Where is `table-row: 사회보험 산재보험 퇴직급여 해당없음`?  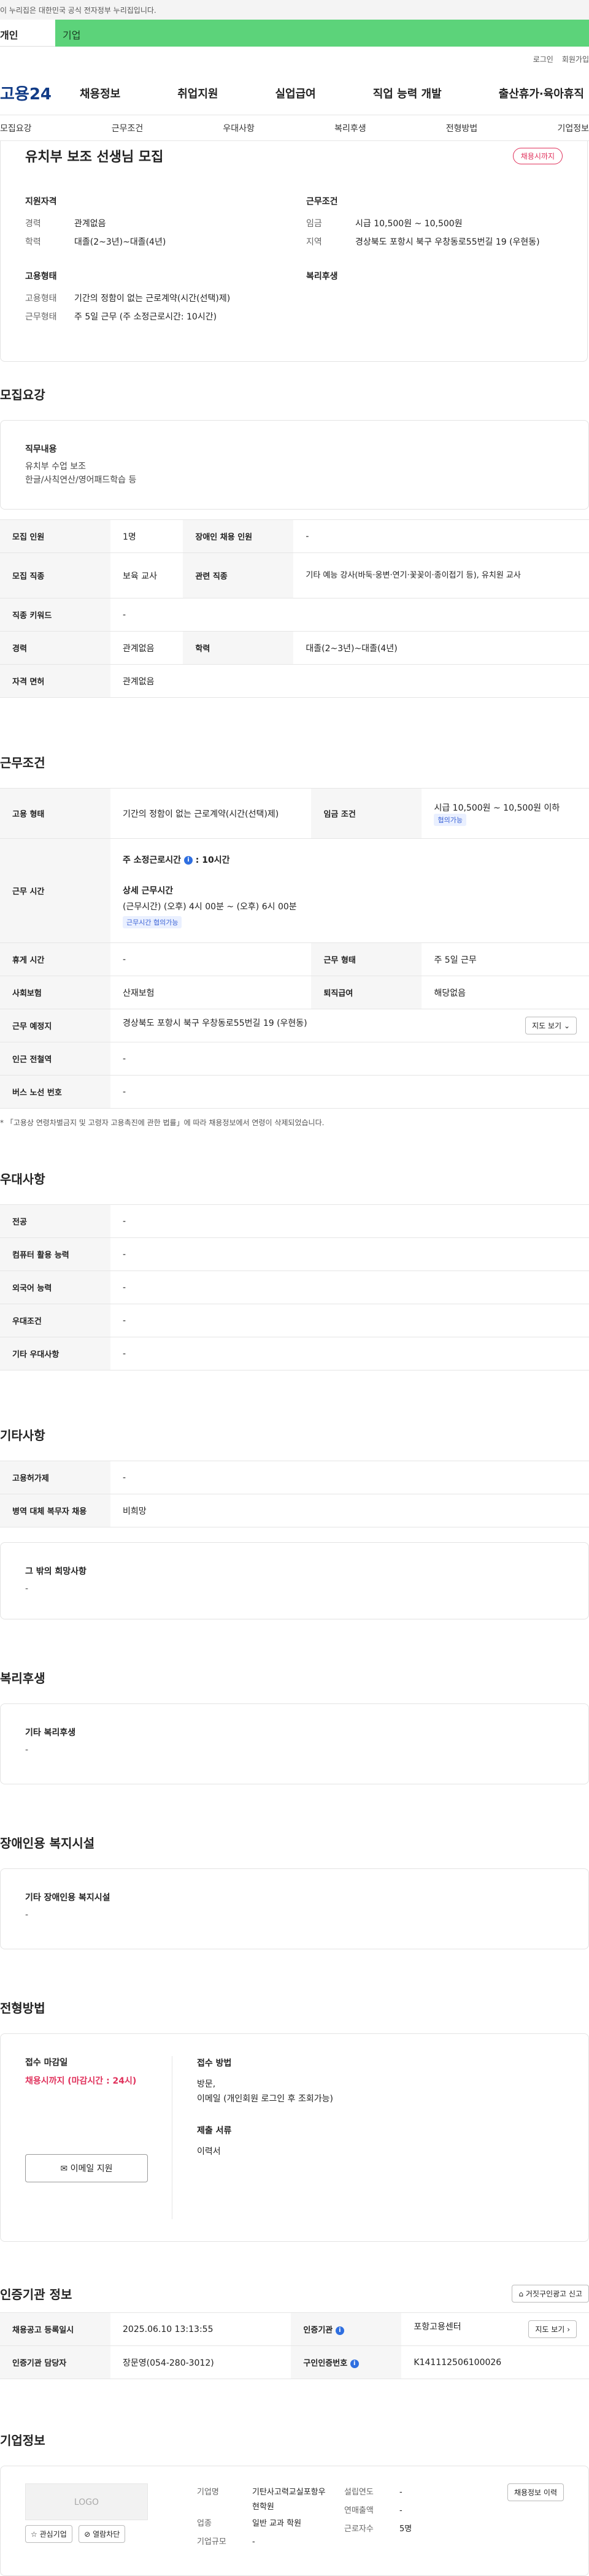 table-row: 사회보험 산재보험 퇴직급여 해당없음 is located at coordinates (294, 992).